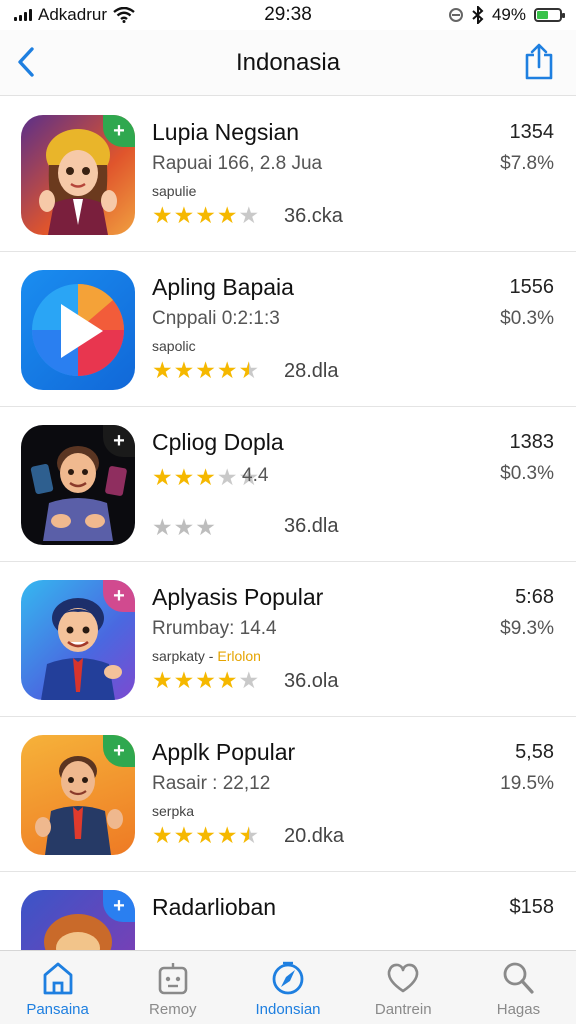 The height and width of the screenshot is (1024, 576). I want to click on robot-icon, so click(173, 979).